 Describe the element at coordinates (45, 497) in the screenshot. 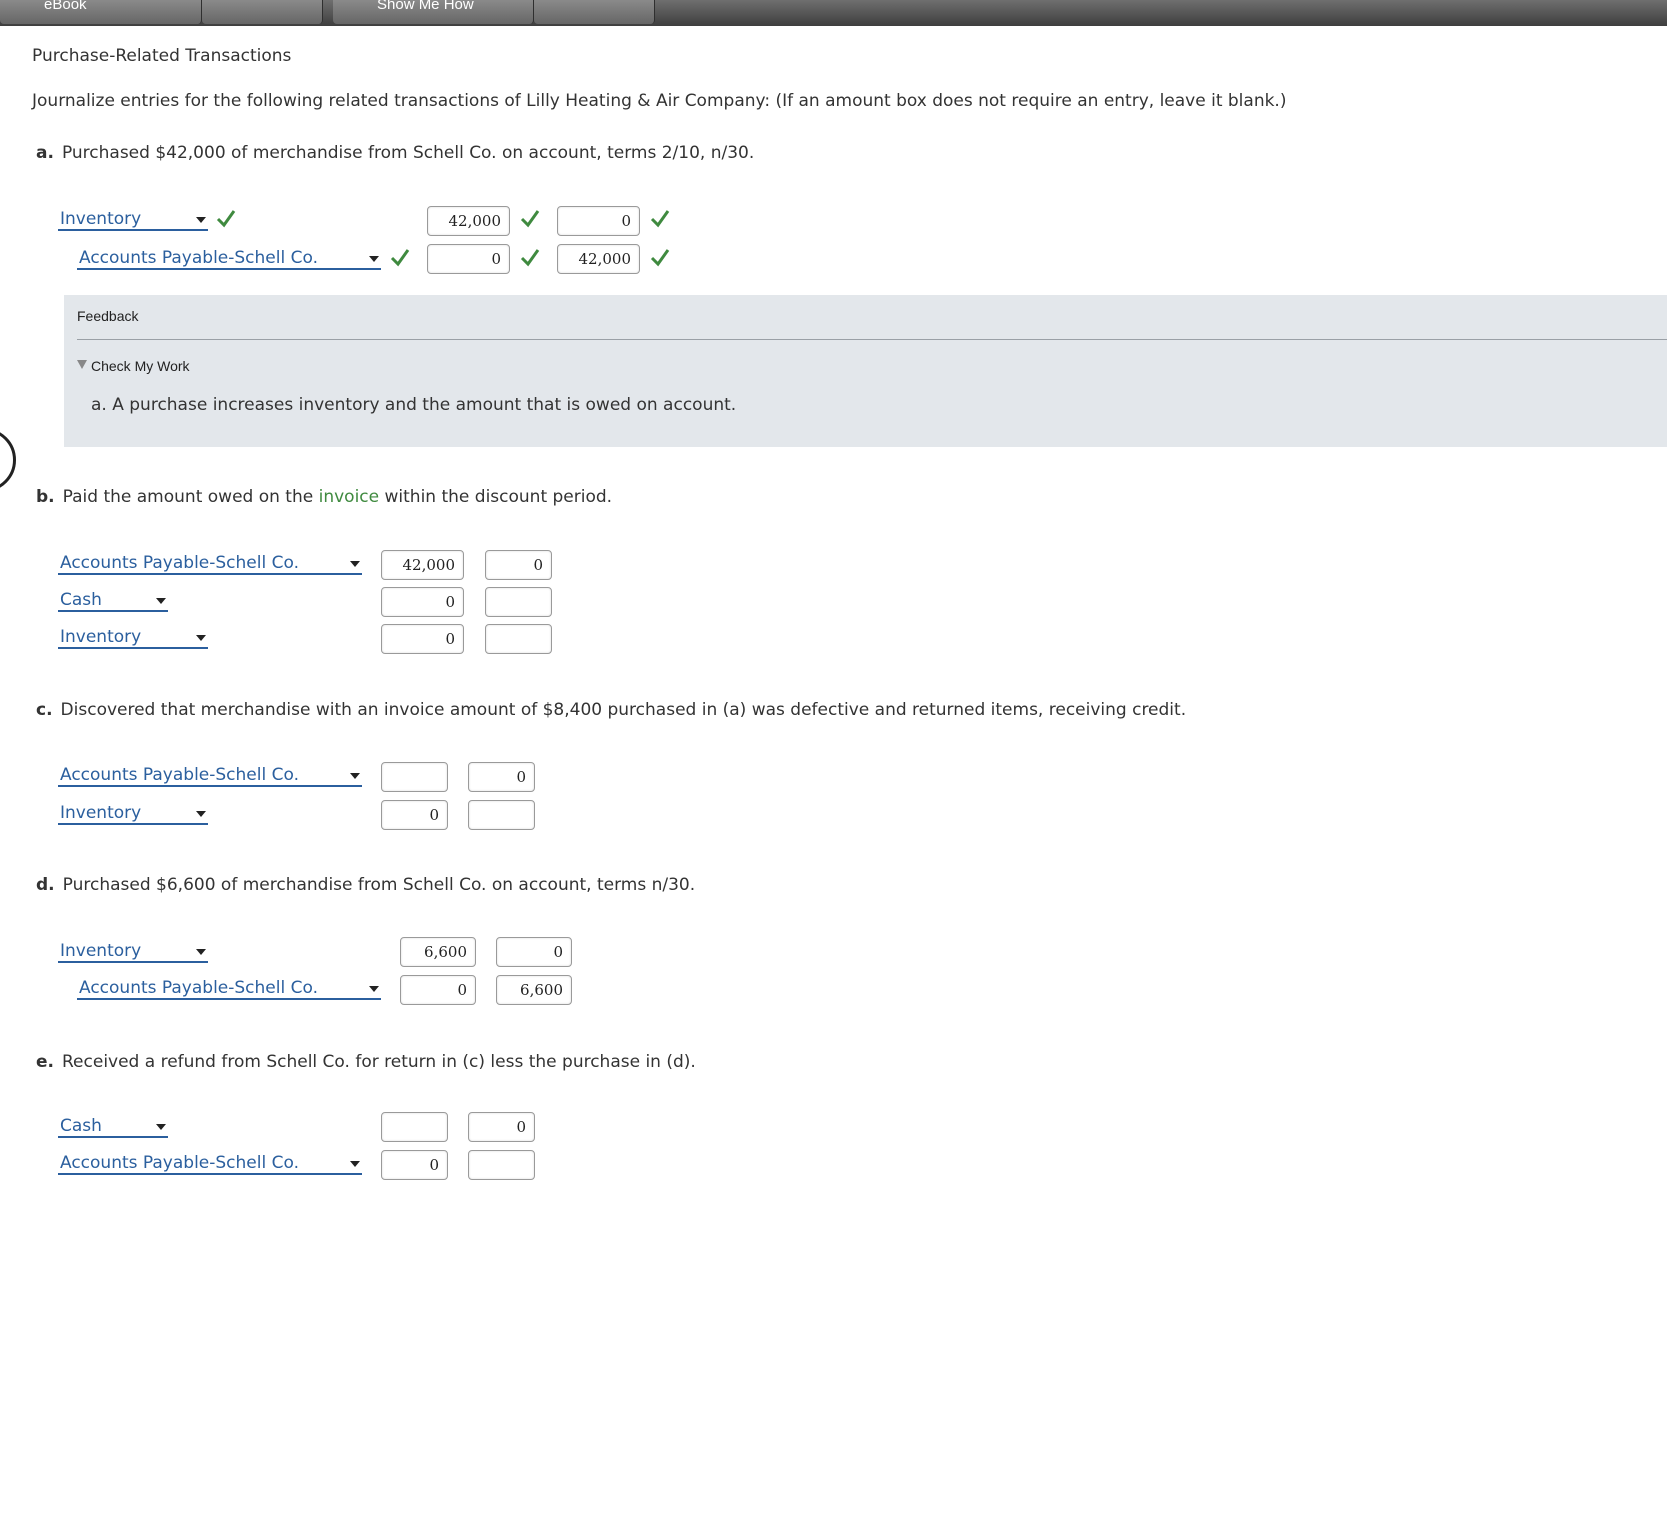

I see `question-b-letter: b.` at that location.